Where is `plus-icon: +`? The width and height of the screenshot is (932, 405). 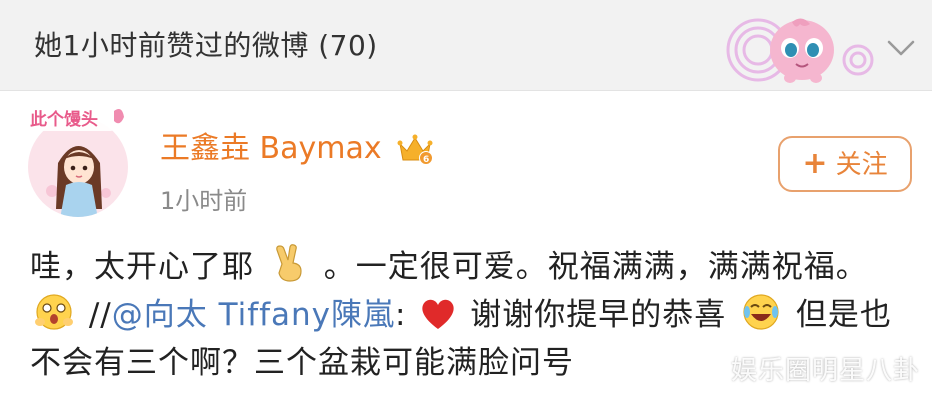 plus-icon: + is located at coordinates (815, 163).